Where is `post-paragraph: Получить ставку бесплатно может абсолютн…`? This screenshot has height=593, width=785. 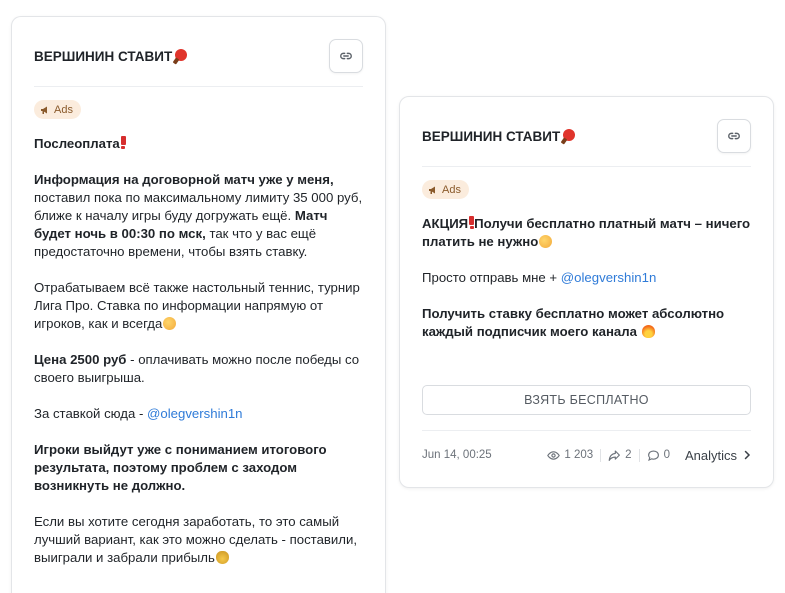 post-paragraph: Получить ставку бесплатно может абсолютн… is located at coordinates (586, 323).